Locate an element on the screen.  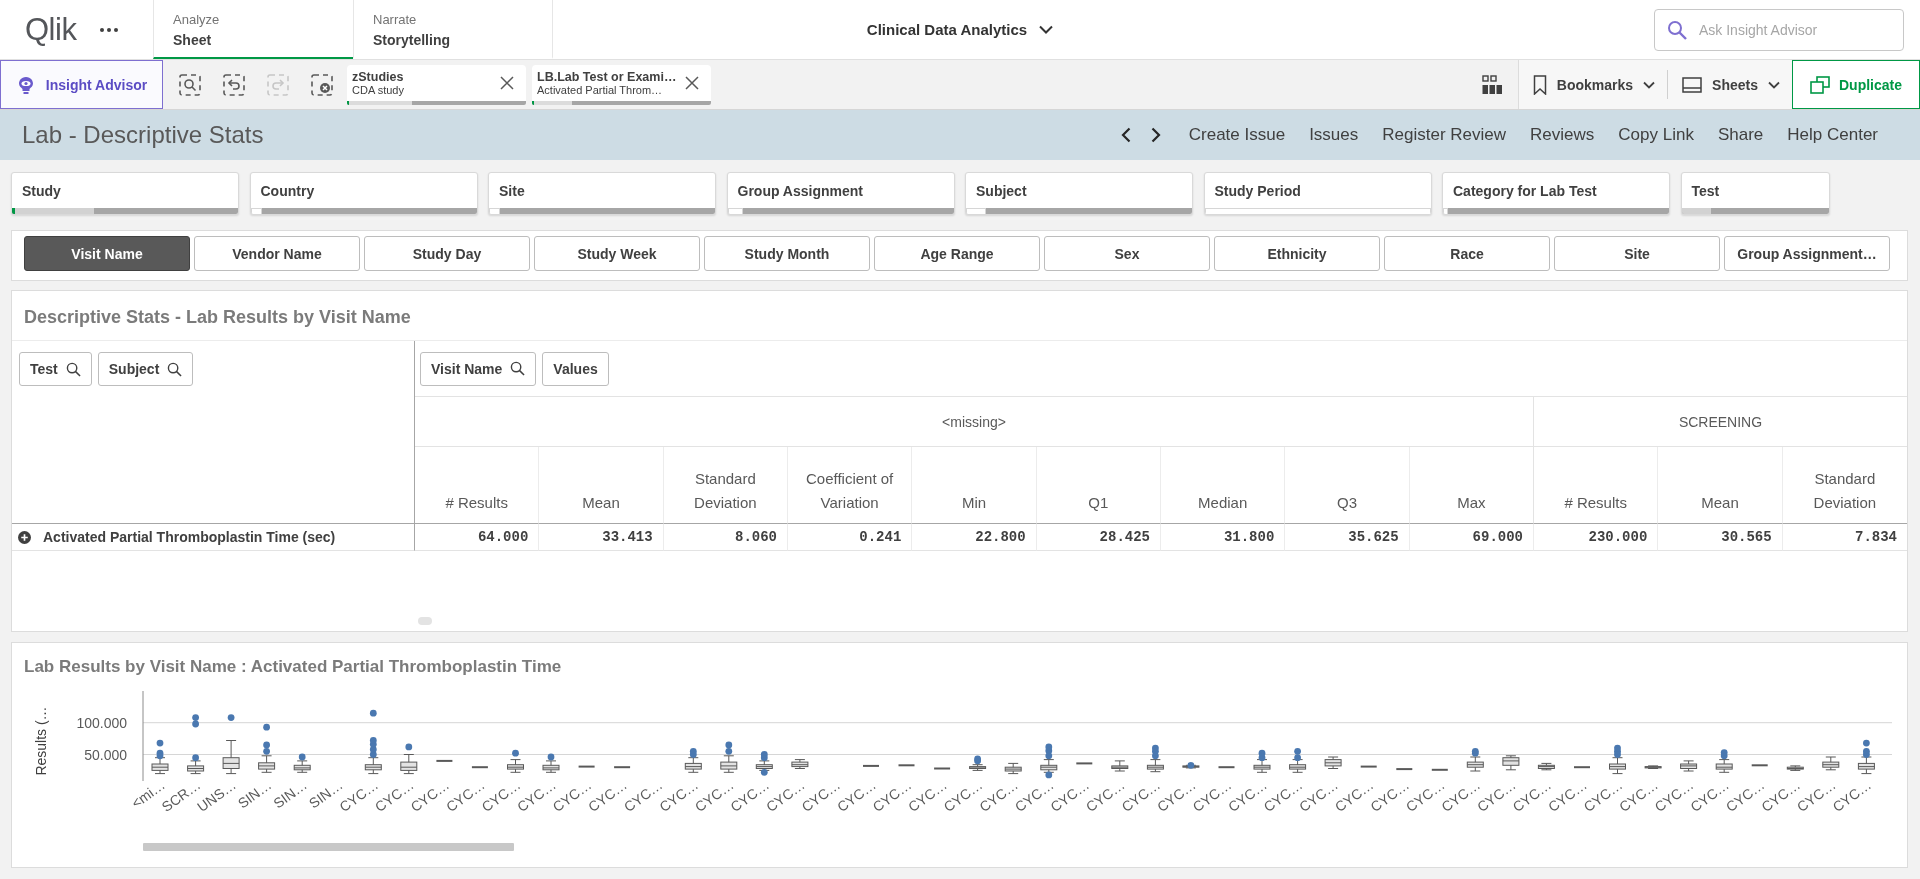
field-button: Visit Name is located at coordinates (478, 368).